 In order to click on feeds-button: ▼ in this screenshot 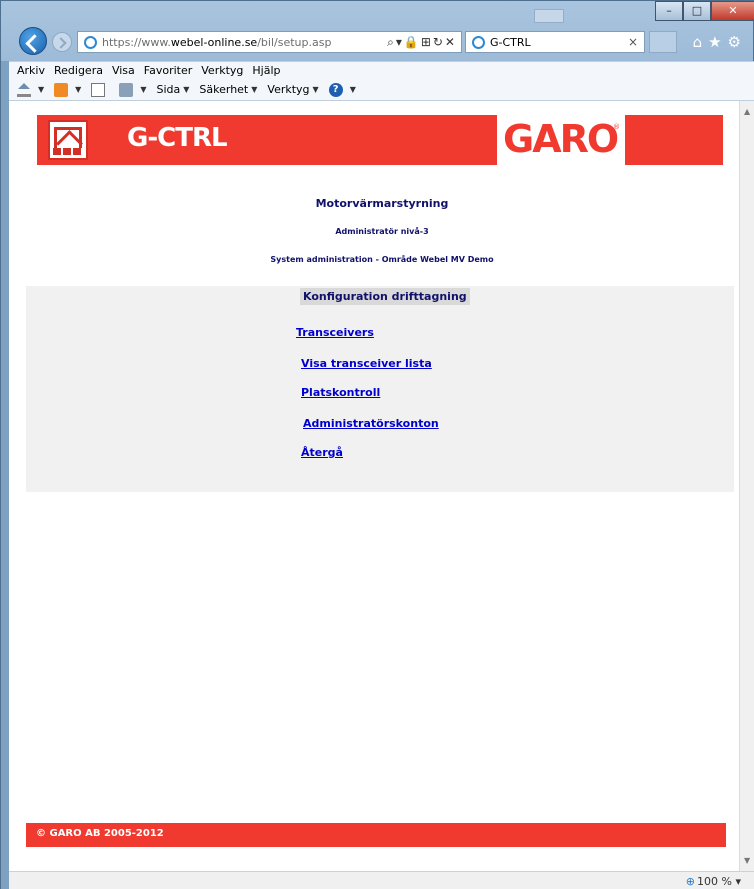, I will do `click(68, 89)`.